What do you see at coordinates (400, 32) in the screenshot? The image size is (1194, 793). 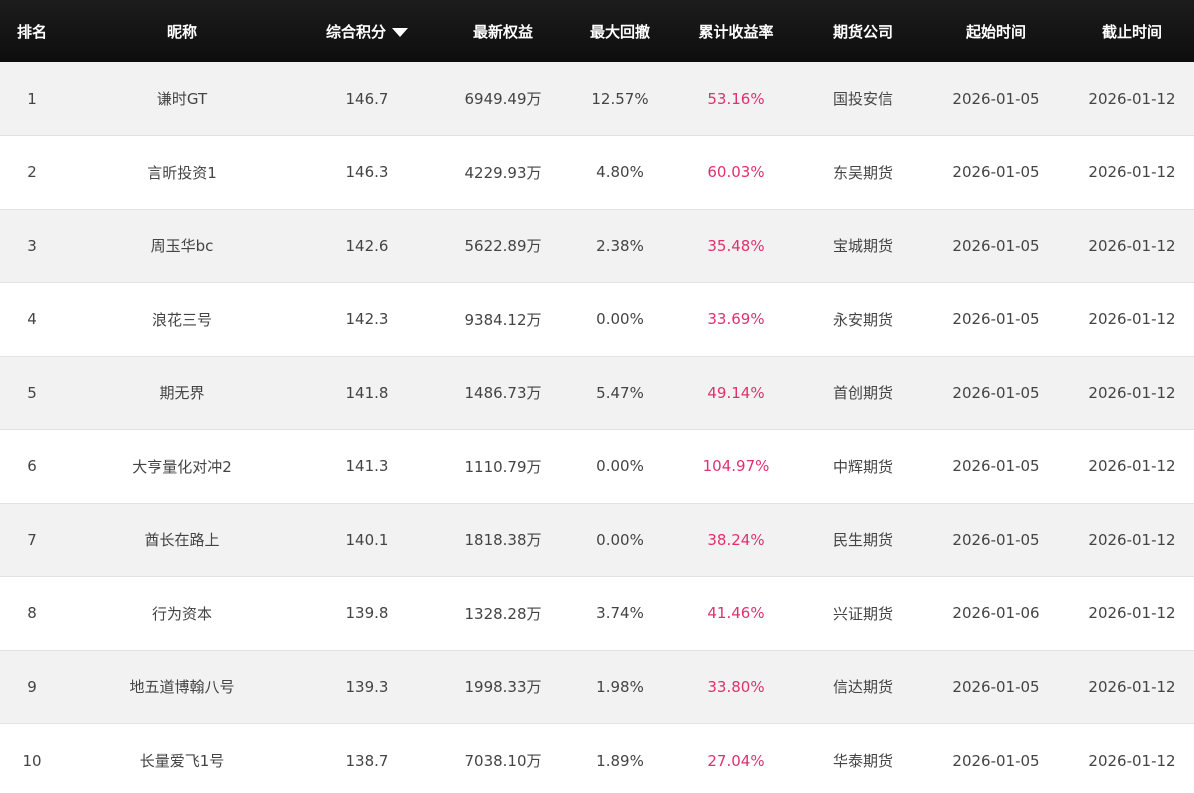 I see `sort-desc-icon` at bounding box center [400, 32].